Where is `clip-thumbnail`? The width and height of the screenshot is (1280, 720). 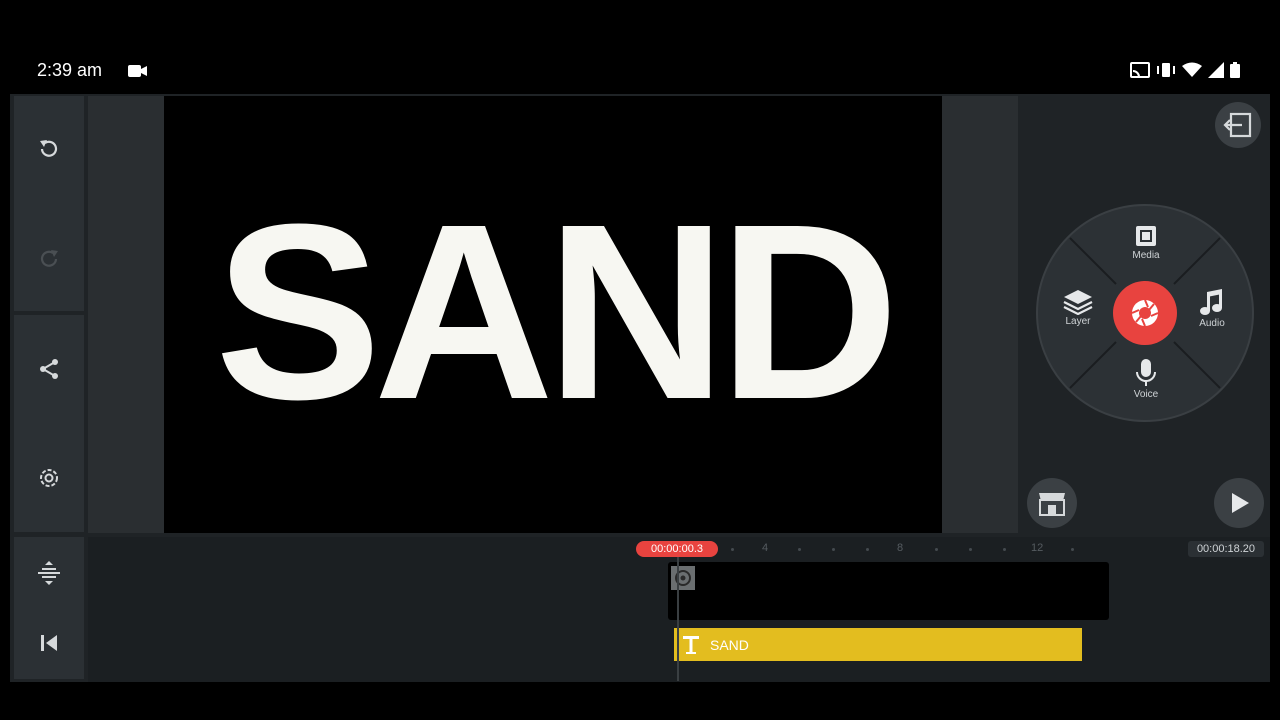
clip-thumbnail is located at coordinates (683, 578).